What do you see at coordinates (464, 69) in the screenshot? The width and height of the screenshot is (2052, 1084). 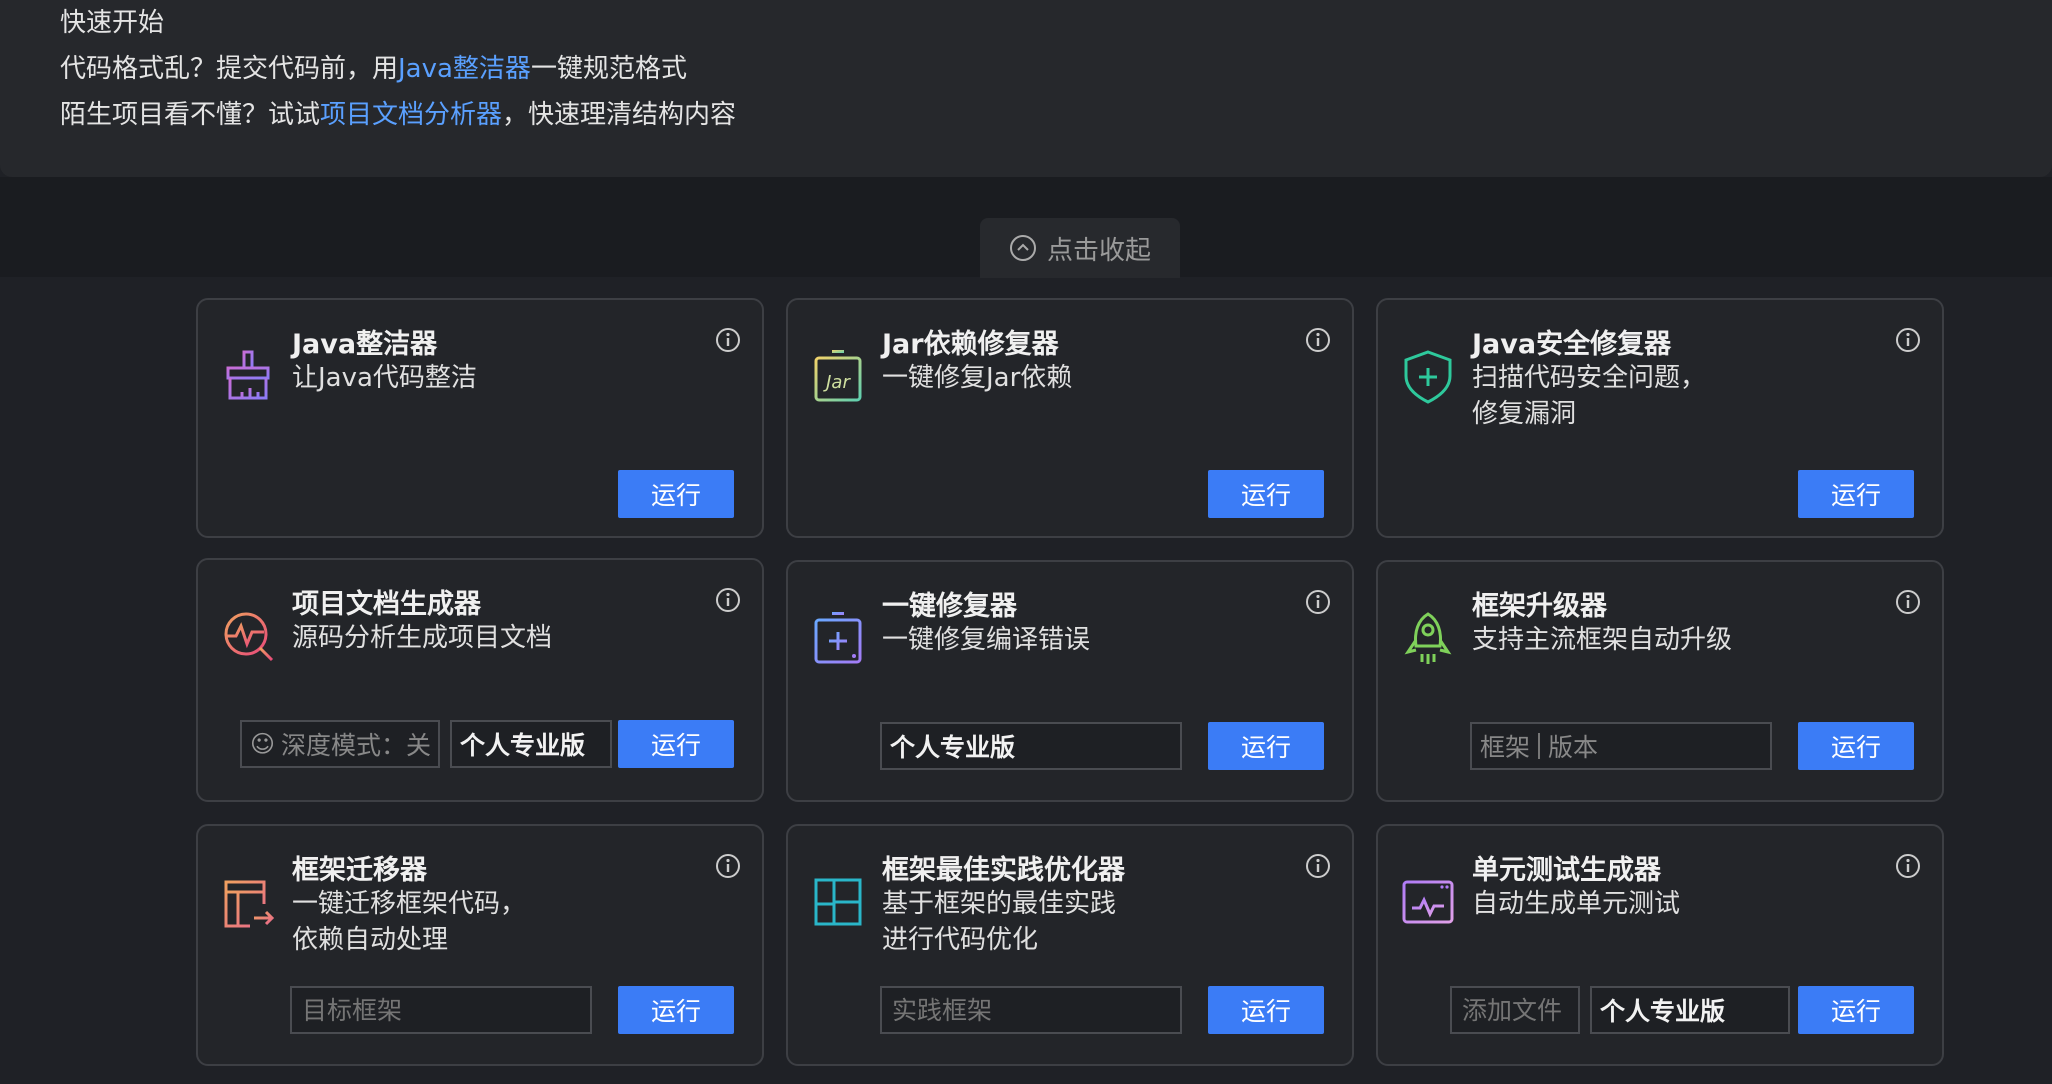 I see `java-cleaner-link: Java整洁器` at bounding box center [464, 69].